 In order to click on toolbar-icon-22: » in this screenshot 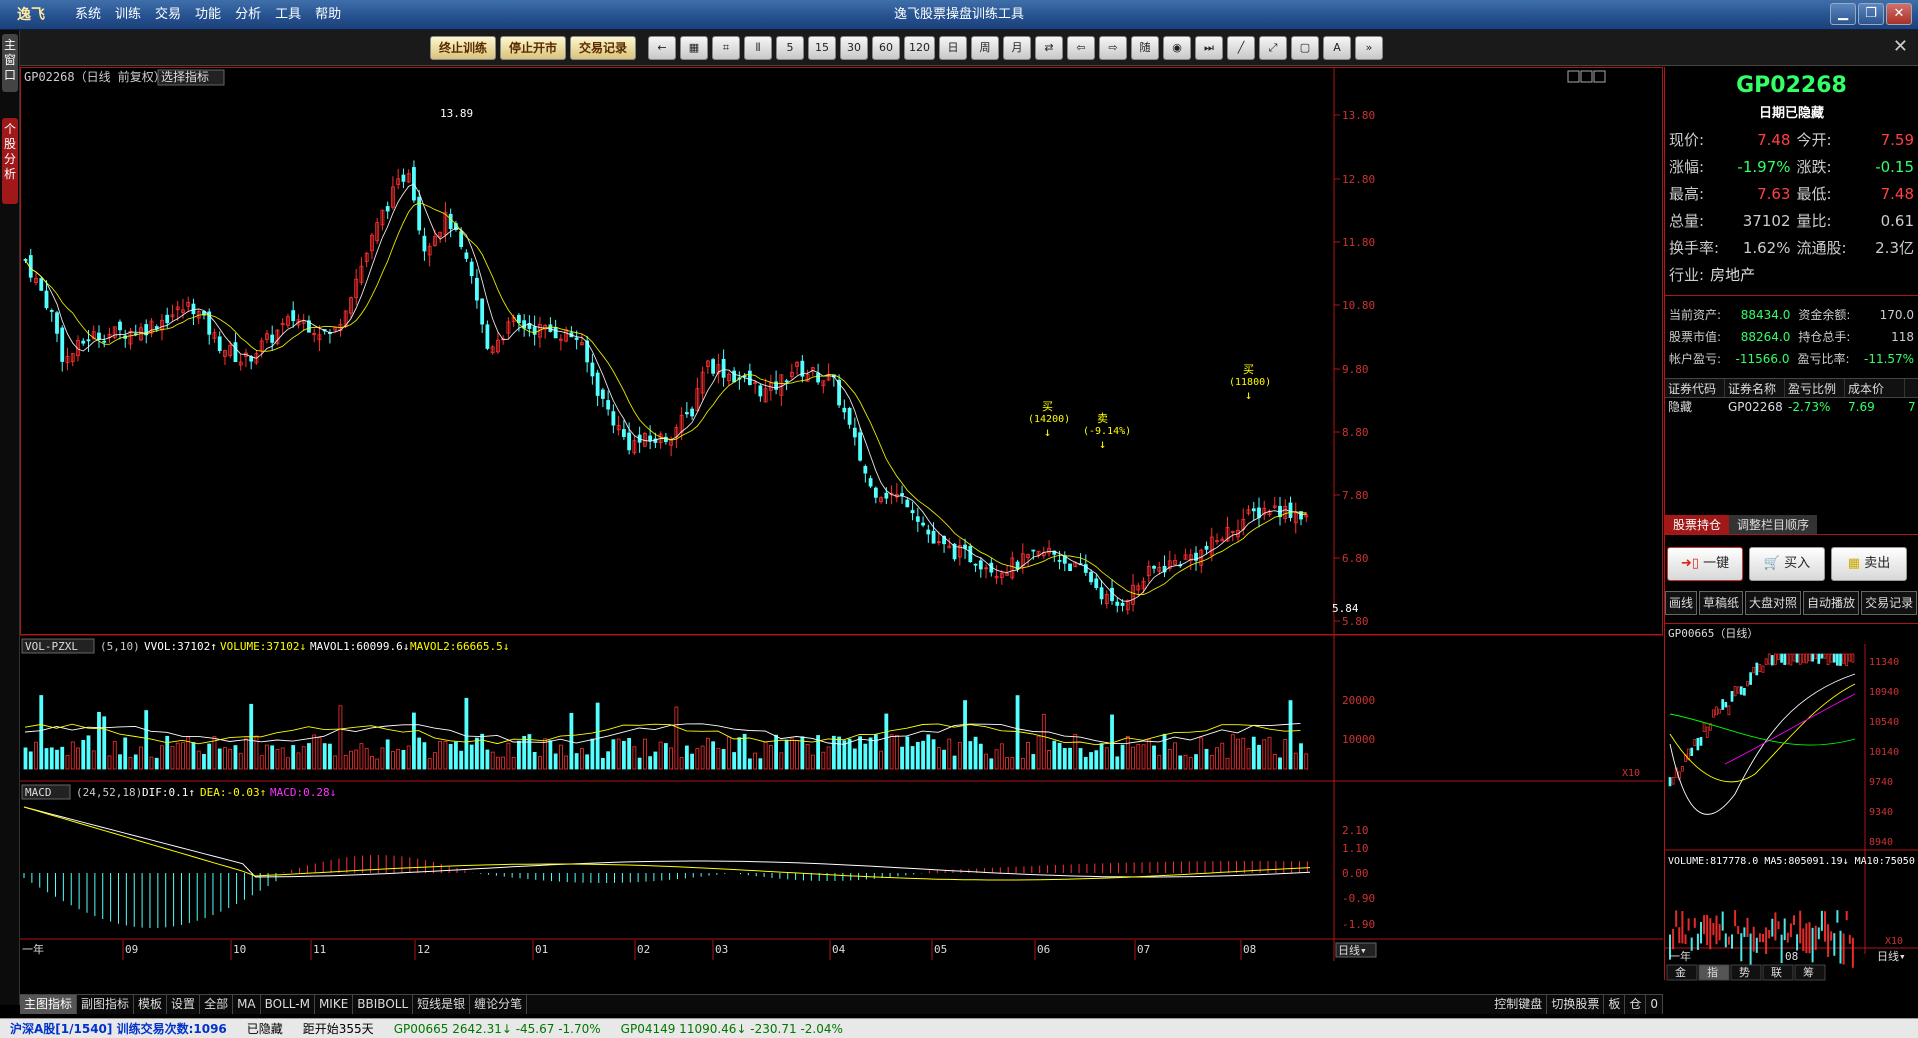, I will do `click(1369, 48)`.